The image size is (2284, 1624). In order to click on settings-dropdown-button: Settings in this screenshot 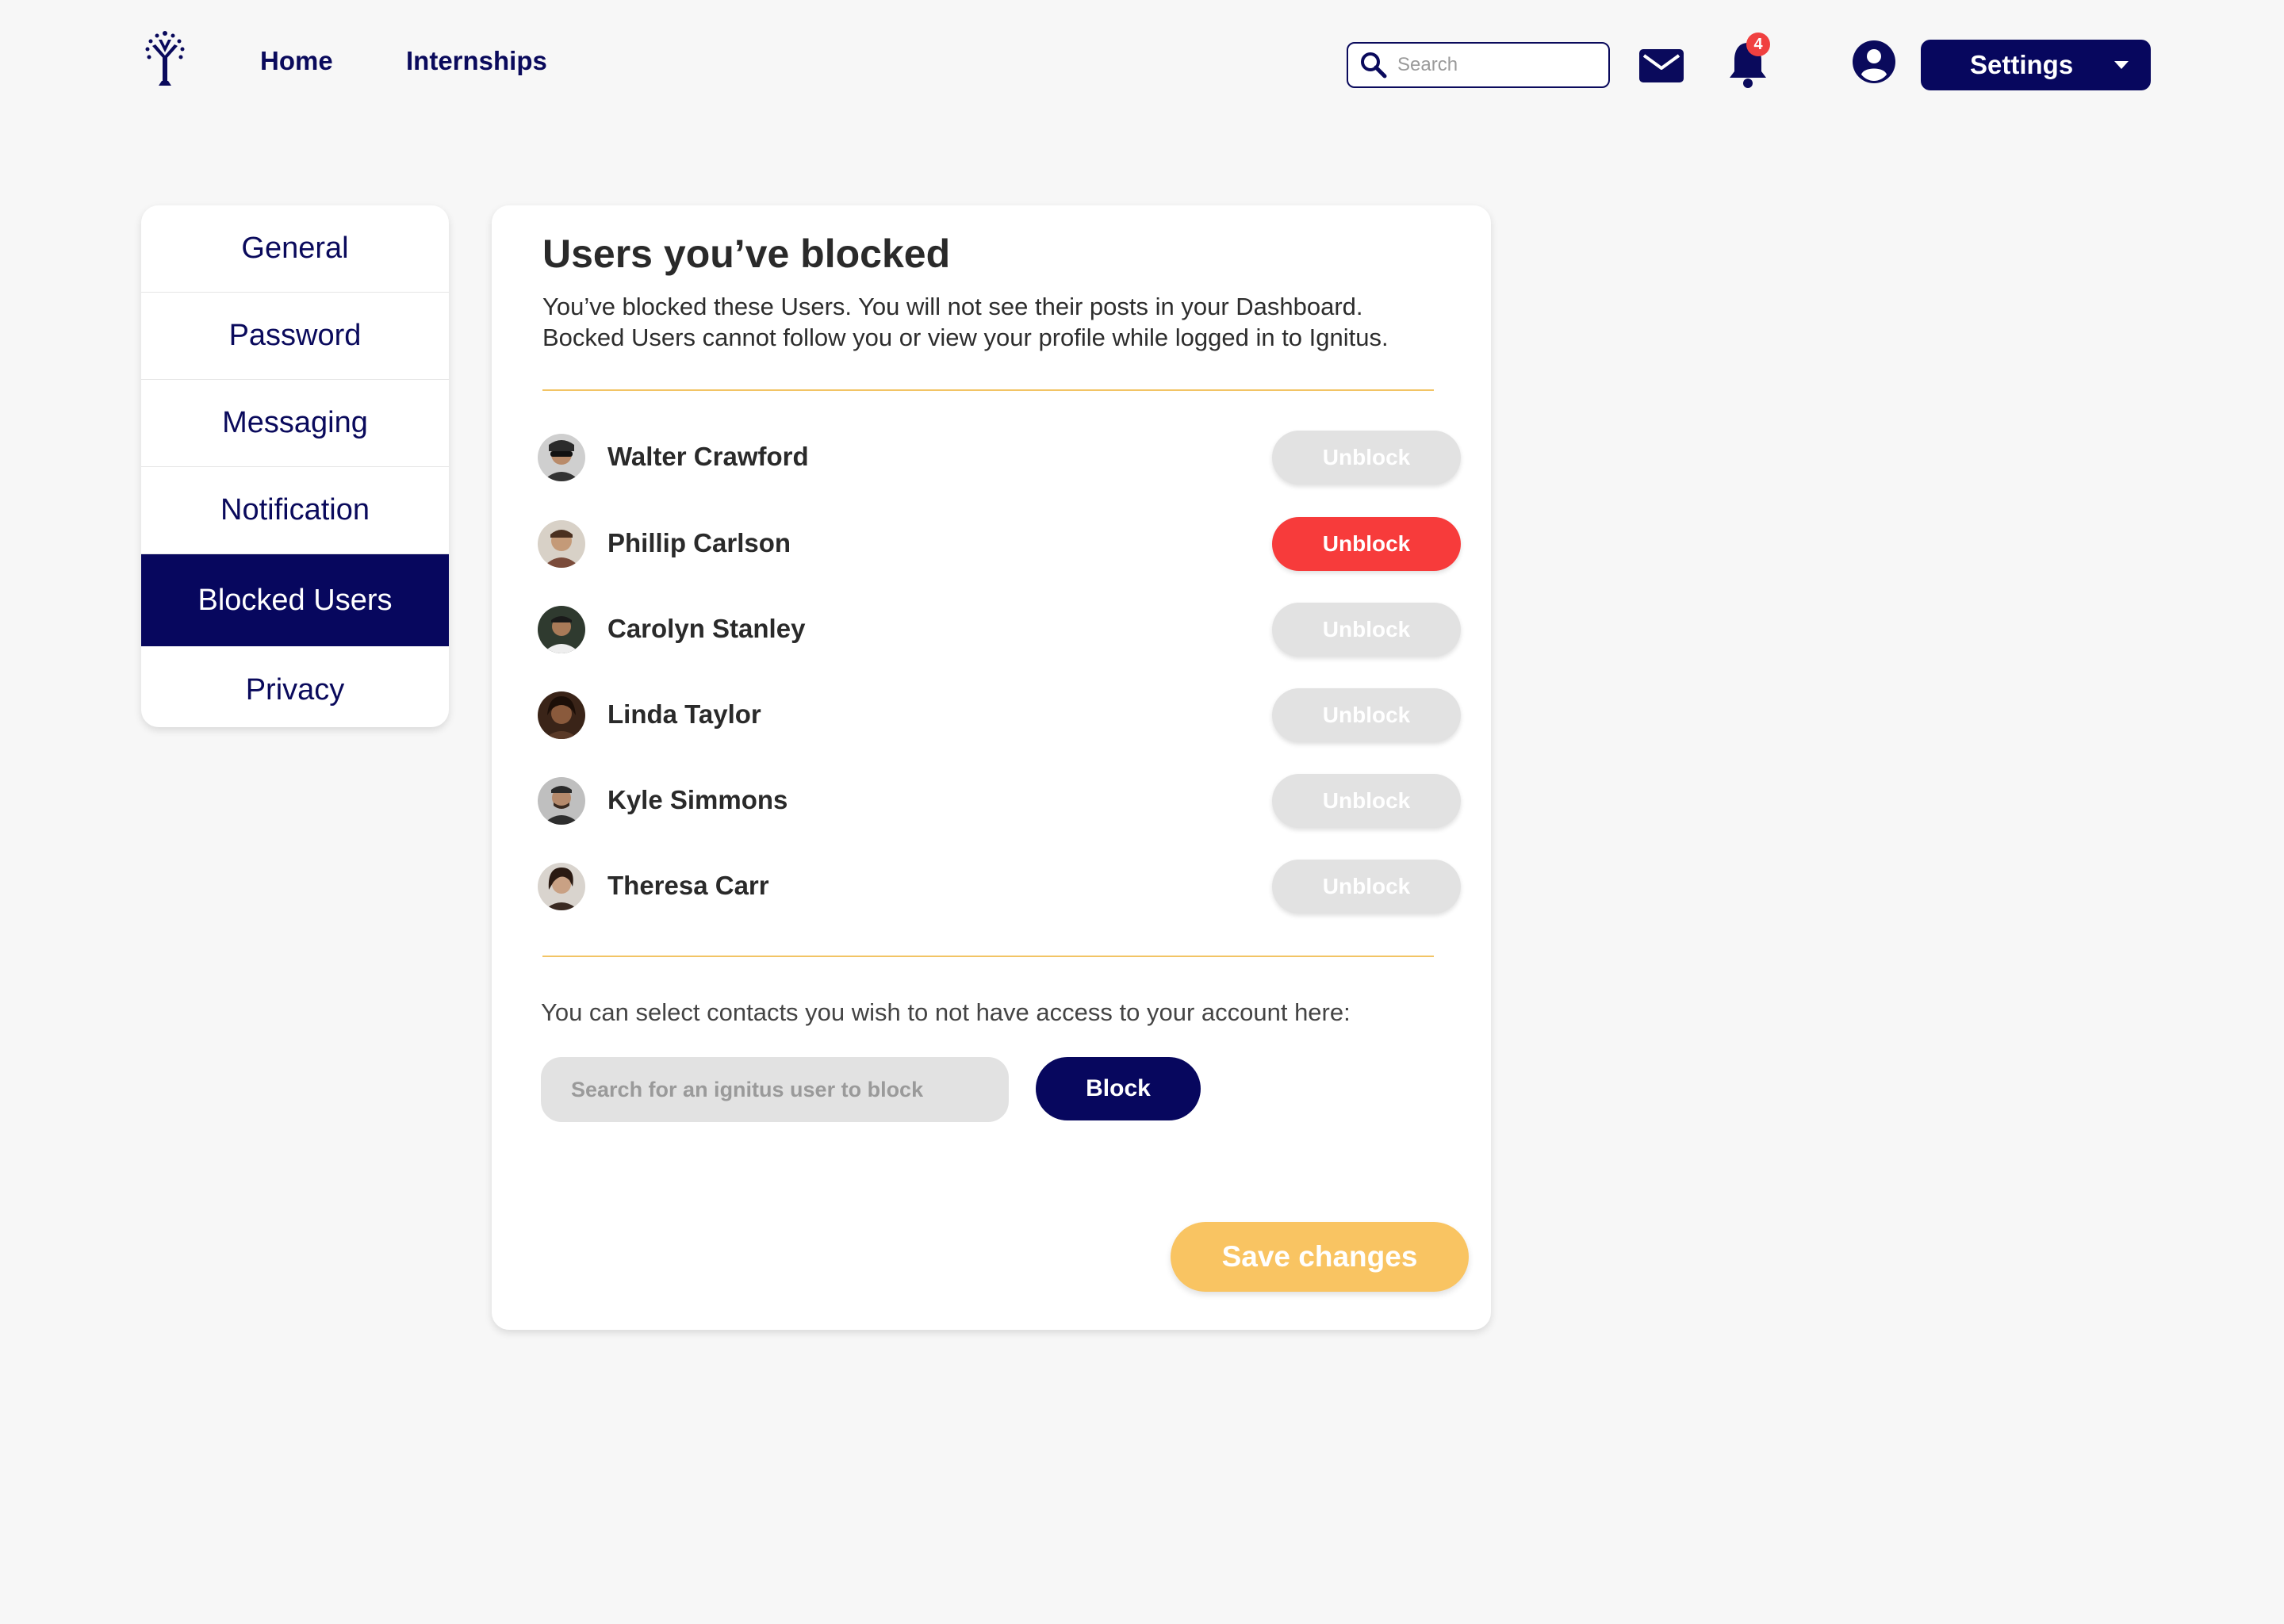, I will do `click(2036, 65)`.